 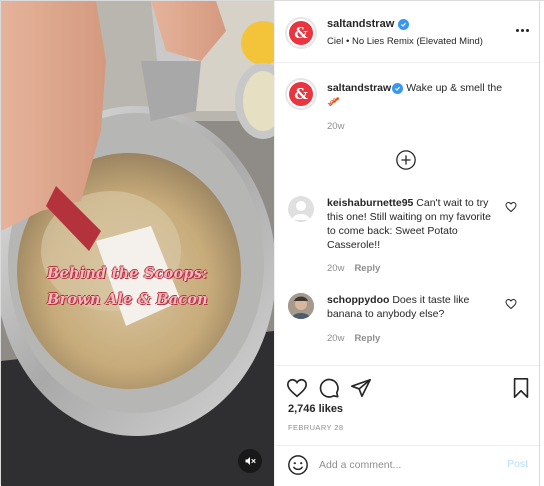 I want to click on speaker-muted-icon, so click(x=250, y=461).